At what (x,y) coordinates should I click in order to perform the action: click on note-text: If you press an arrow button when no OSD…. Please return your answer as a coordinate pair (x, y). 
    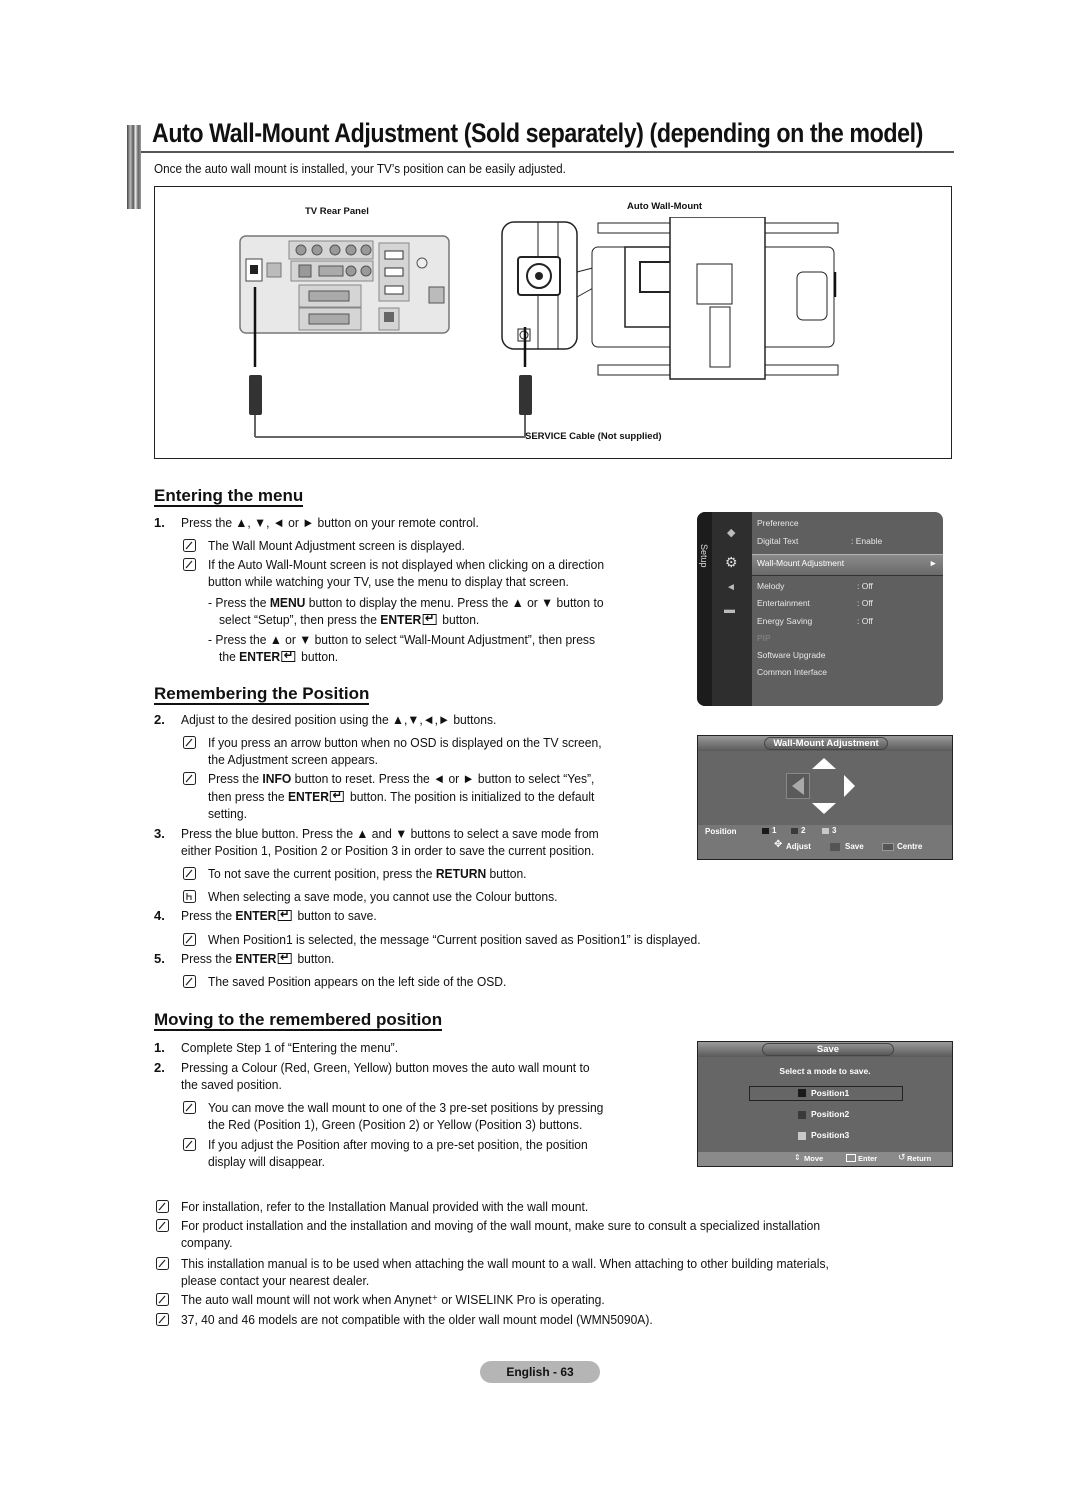
    Looking at the image, I should click on (405, 742).